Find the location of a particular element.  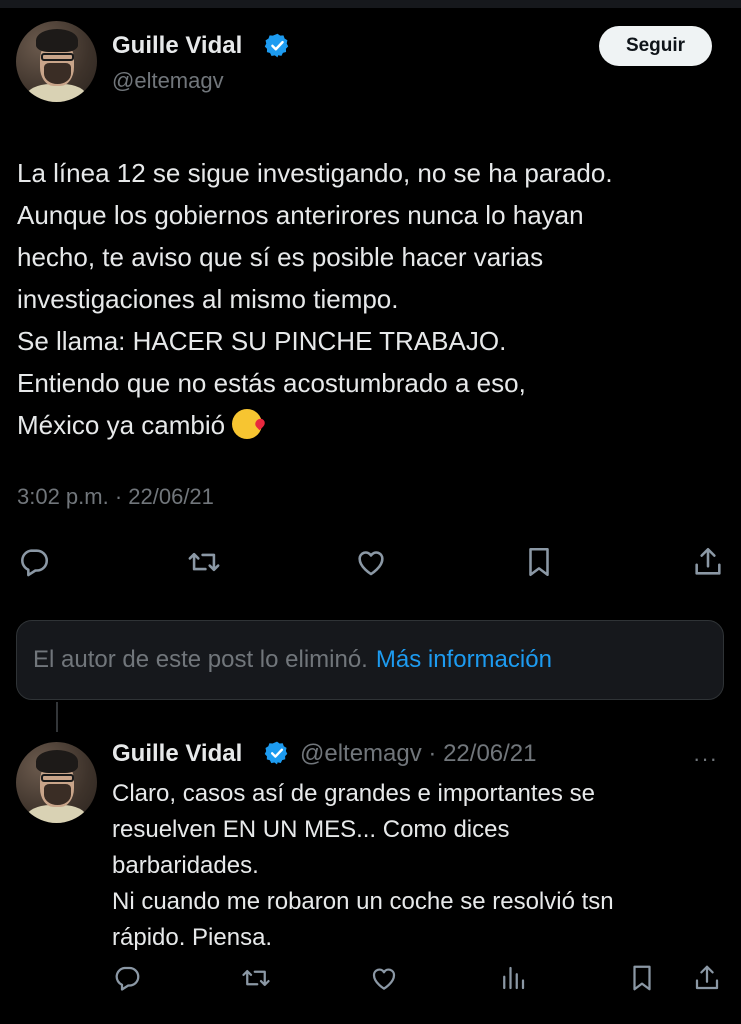

post-line: México ya cambió is located at coordinates (121, 425).